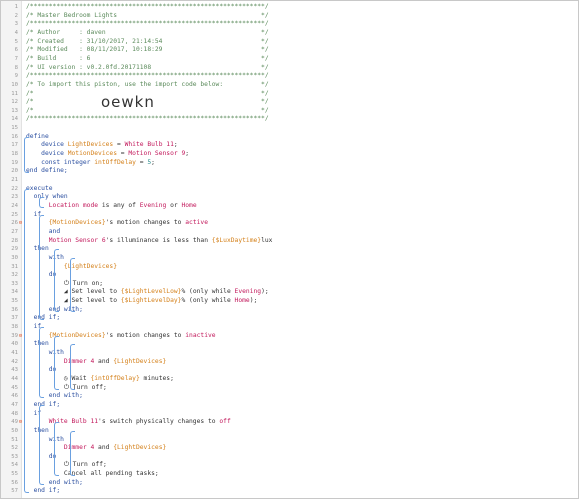 The width and height of the screenshot is (579, 500). I want to click on line-number: 44, so click(14, 378).